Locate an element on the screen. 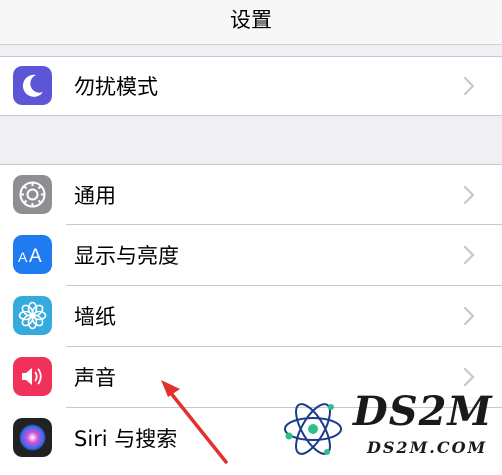 Image resolution: width=502 pixels, height=475 pixels. settings-row-general: 通用 is located at coordinates (251, 195).